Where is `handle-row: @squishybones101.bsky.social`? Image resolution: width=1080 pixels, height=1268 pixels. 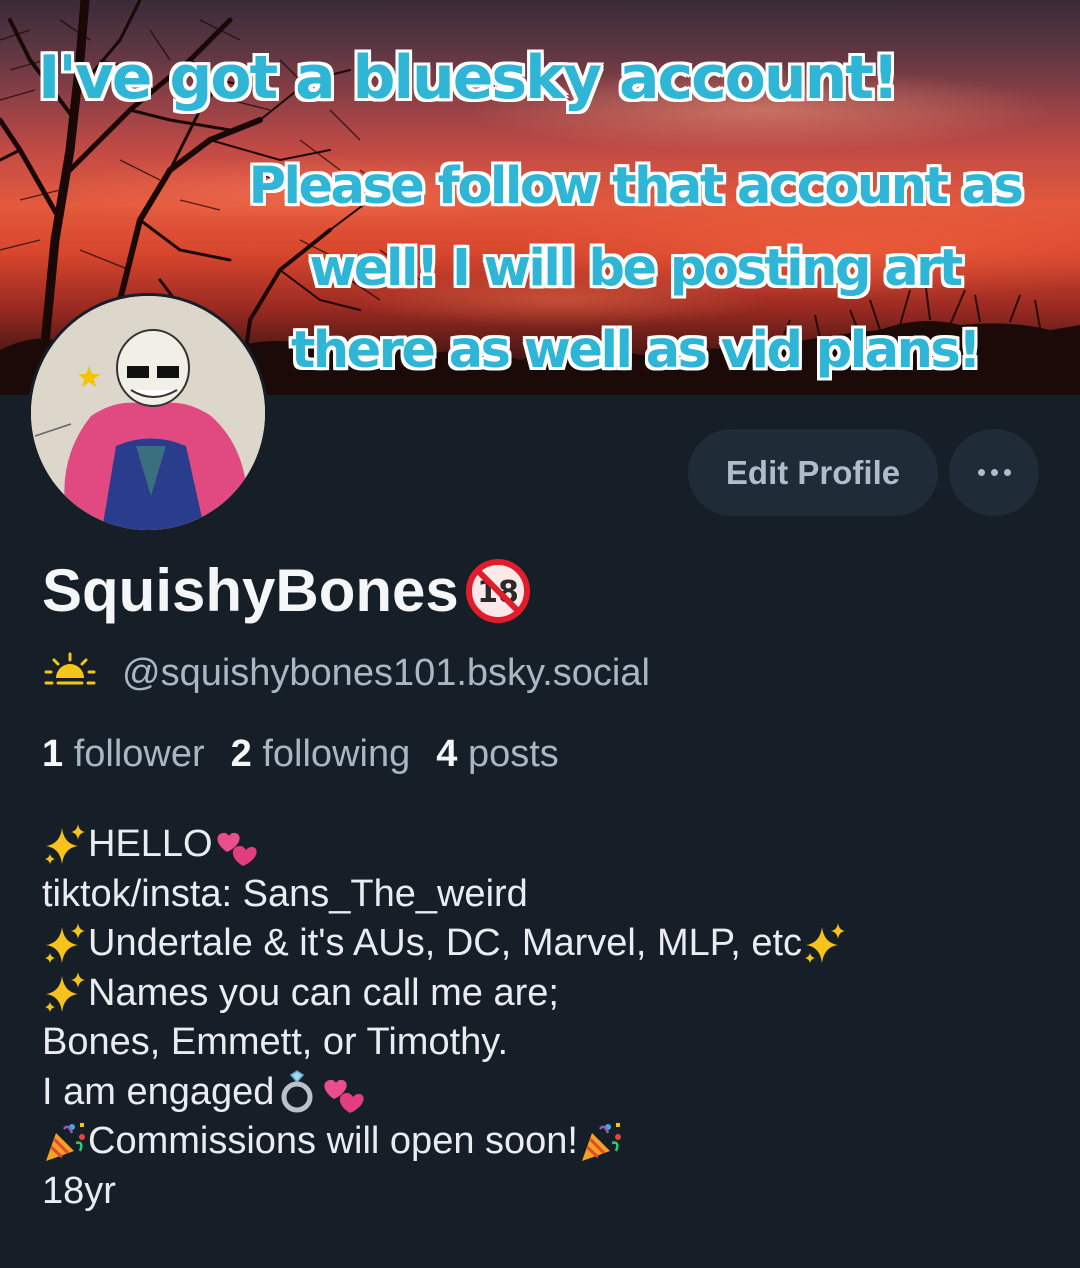
handle-row: @squishybones101.bsky.social is located at coordinates (346, 673).